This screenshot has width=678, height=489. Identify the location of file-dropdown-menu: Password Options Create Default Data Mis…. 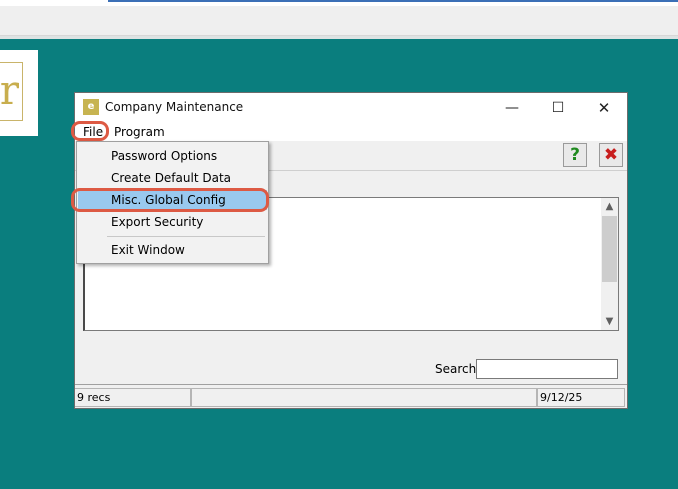
(172, 202).